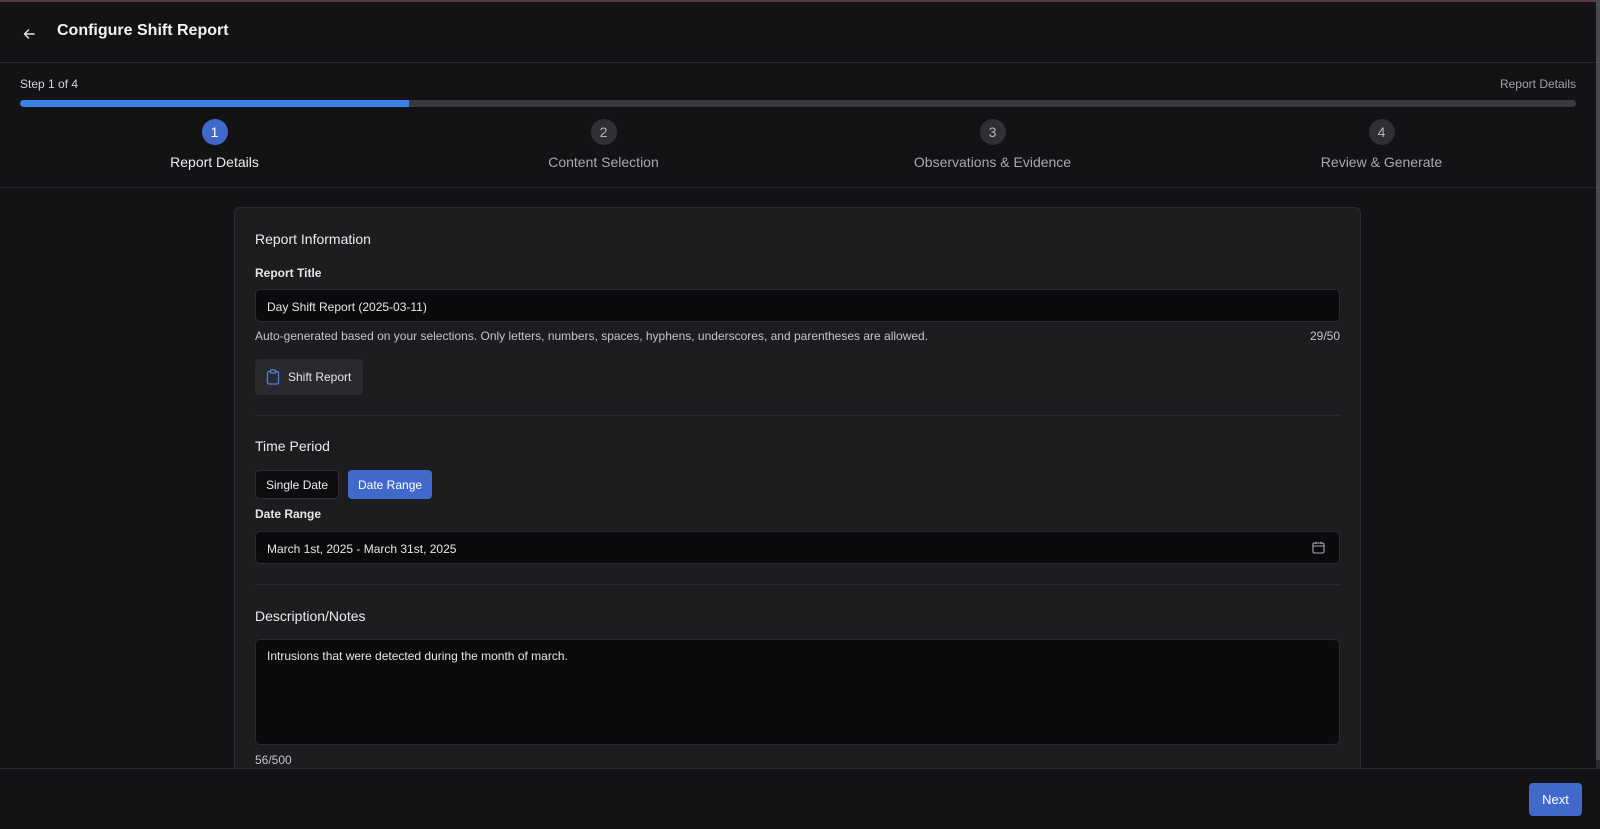 This screenshot has height=829, width=1600. Describe the element at coordinates (1324, 336) in the screenshot. I see `report-title-char-count: 29/50` at that location.